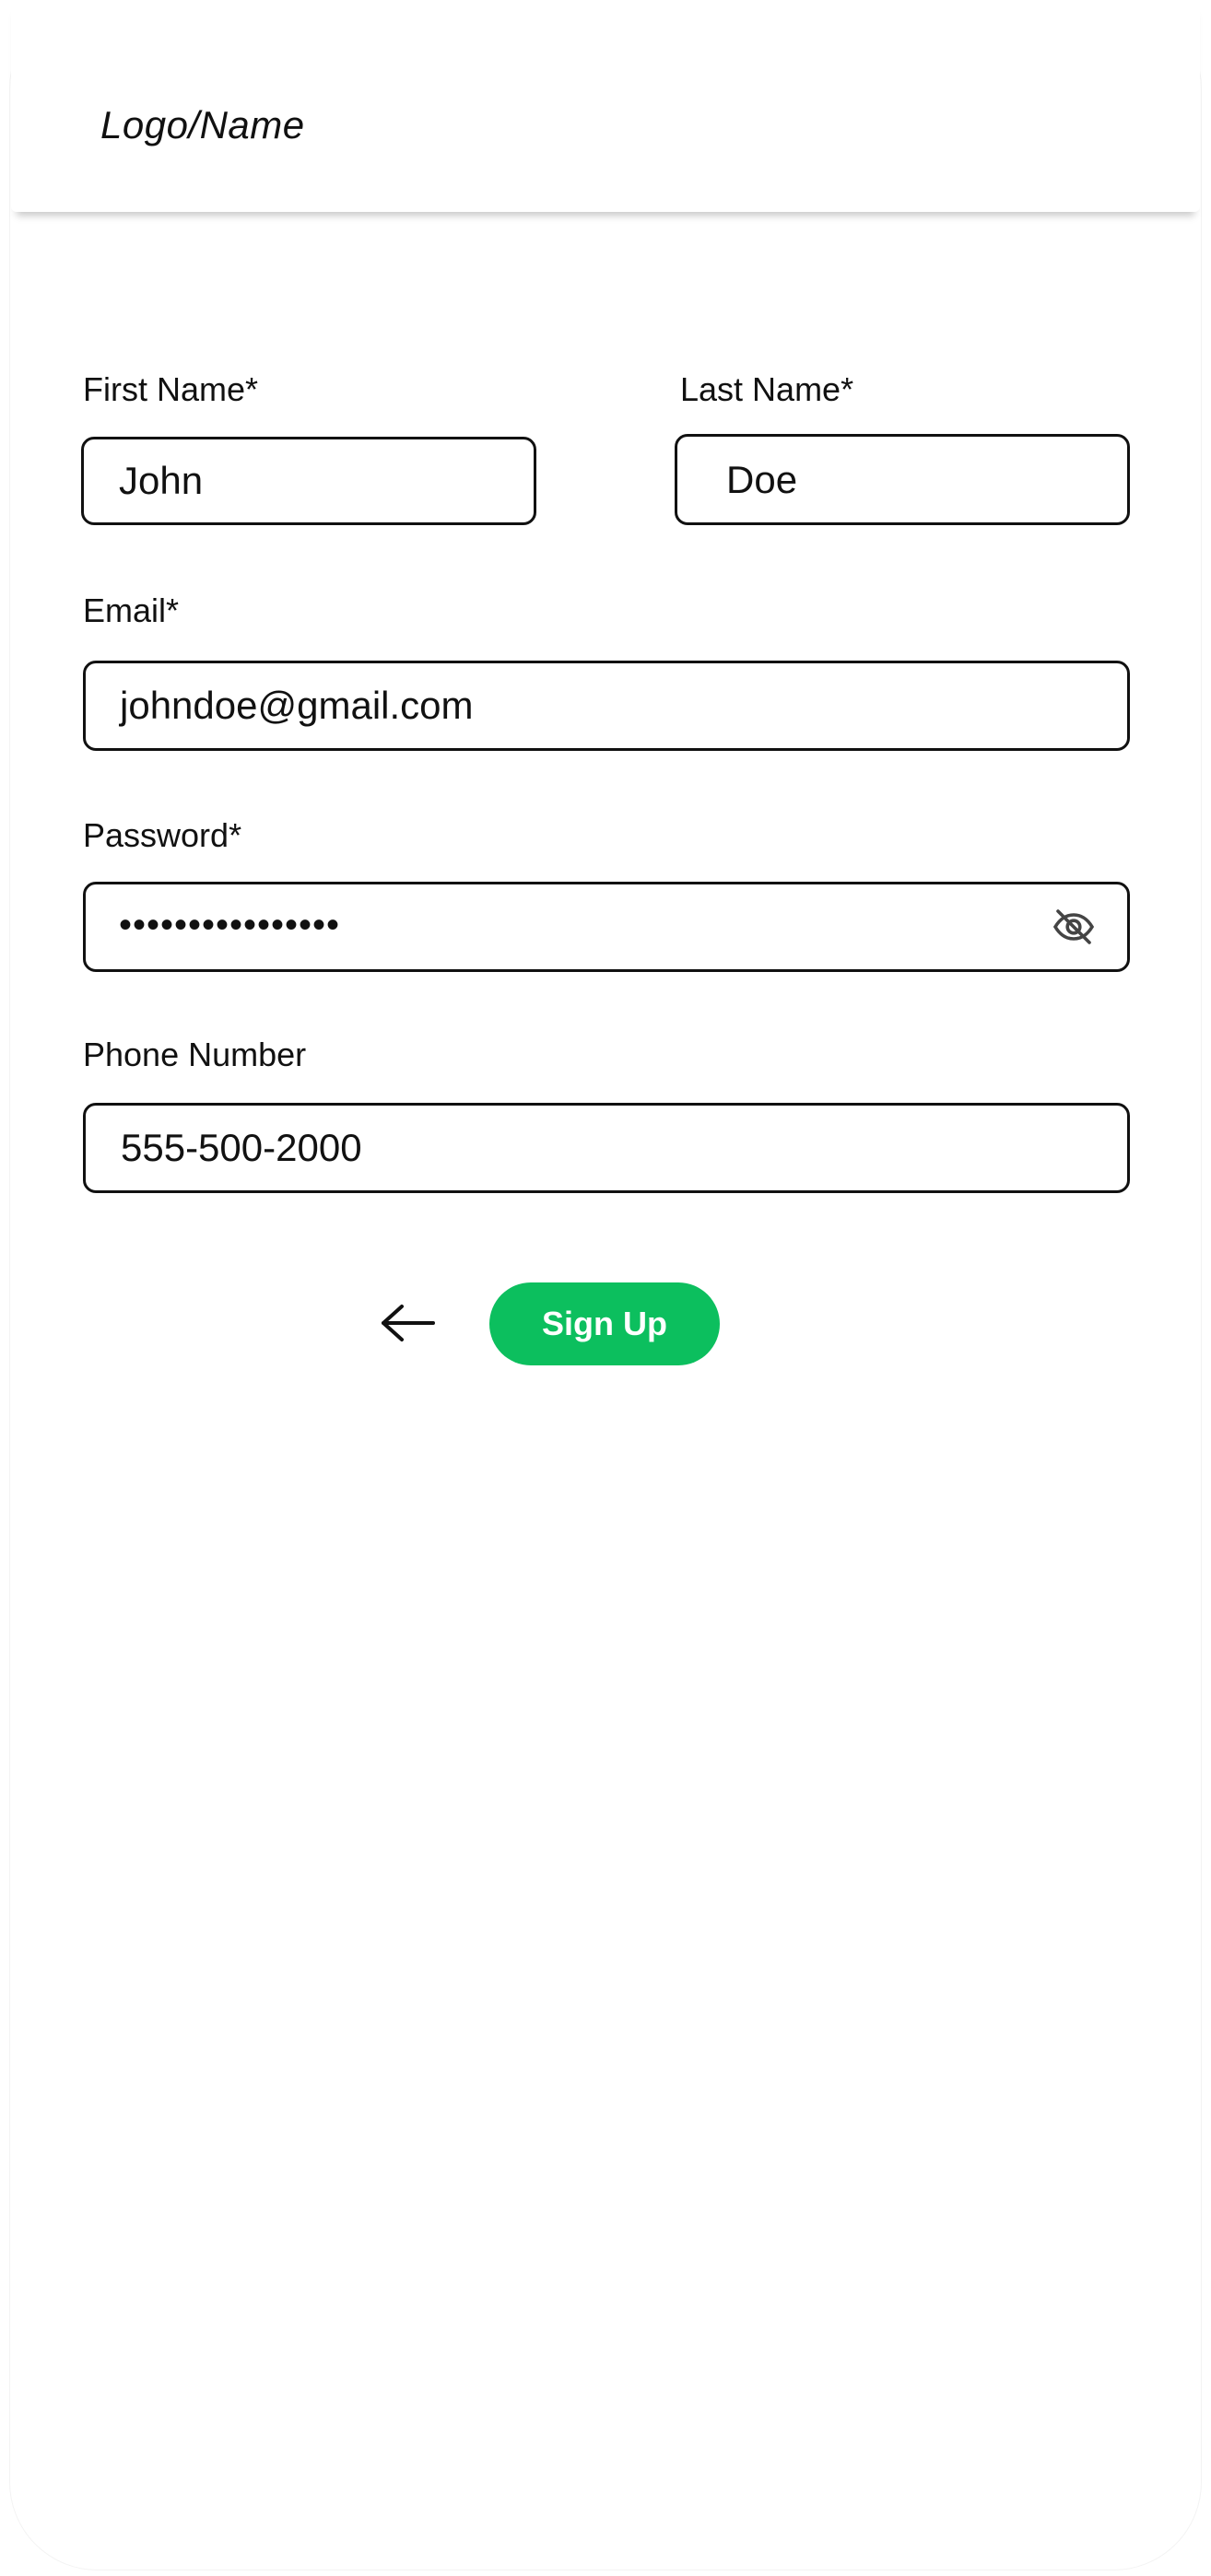  What do you see at coordinates (606, 927) in the screenshot?
I see `password-field: ••••••••••••••••` at bounding box center [606, 927].